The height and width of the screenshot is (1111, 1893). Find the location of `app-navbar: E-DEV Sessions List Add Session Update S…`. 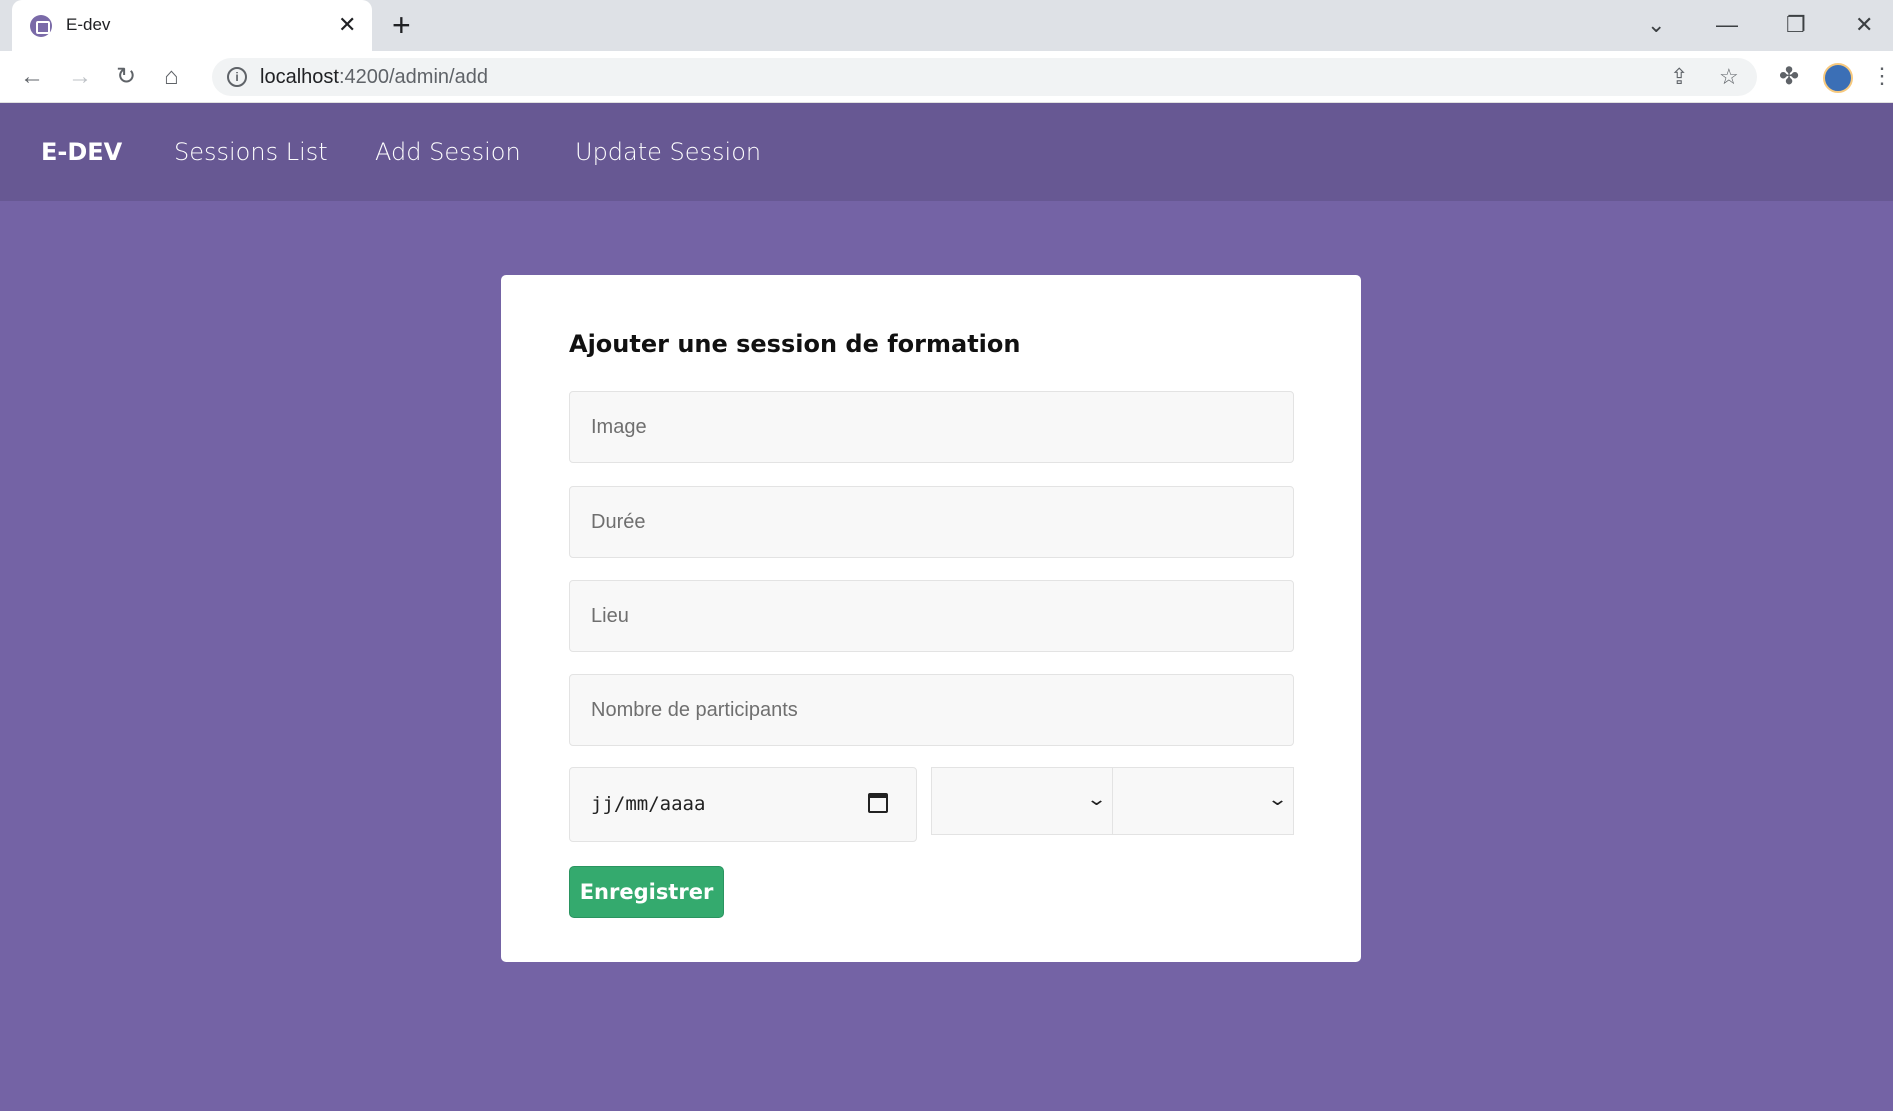

app-navbar: E-DEV Sessions List Add Session Update S… is located at coordinates (946, 152).